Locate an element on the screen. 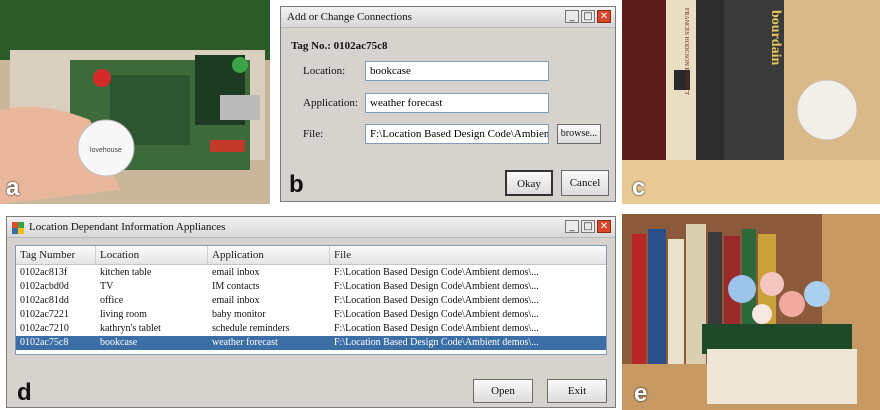  location-label: Location: is located at coordinates (324, 71).